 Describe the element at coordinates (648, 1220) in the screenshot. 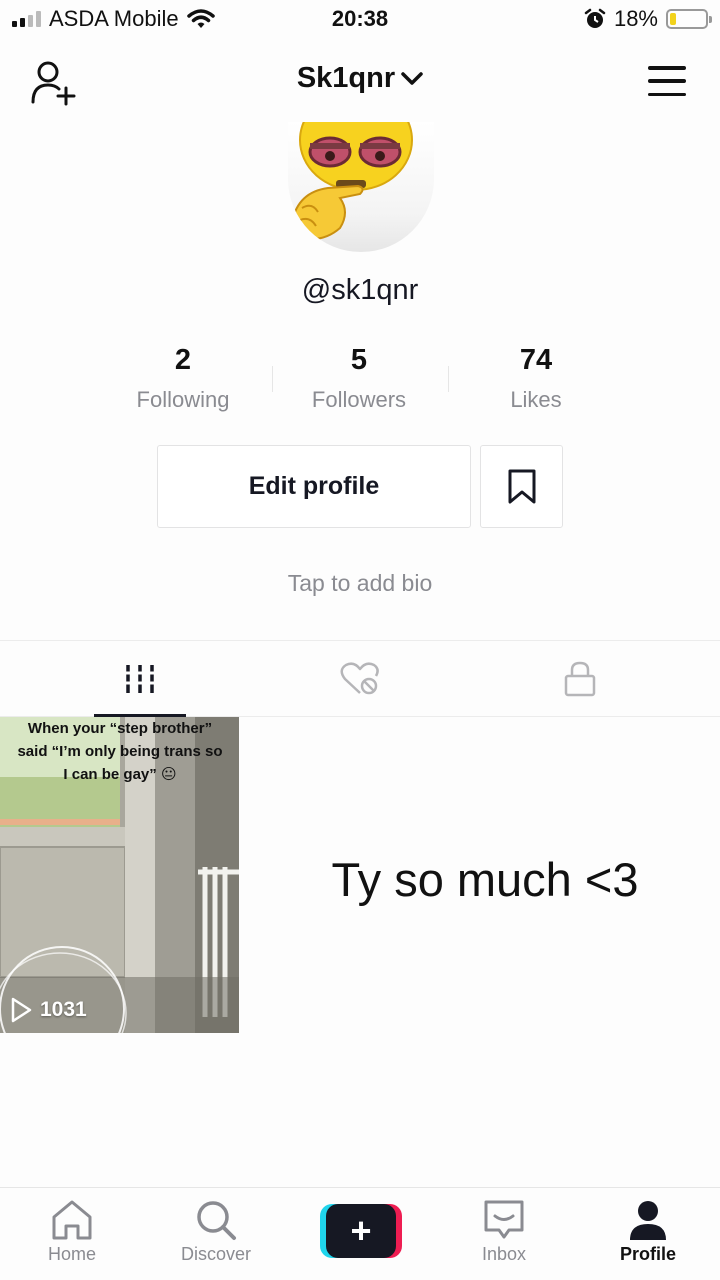

I see `profile-icon` at that location.